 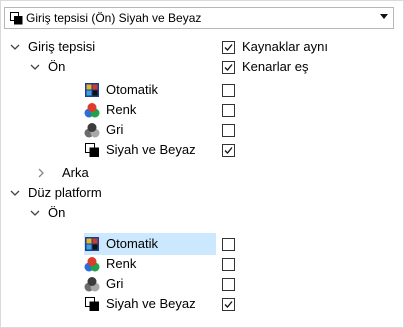 I want to click on dropdown-selected-label: Giriş tepsisi (Ön) Siyah ve Beyaz, so click(x=114, y=18).